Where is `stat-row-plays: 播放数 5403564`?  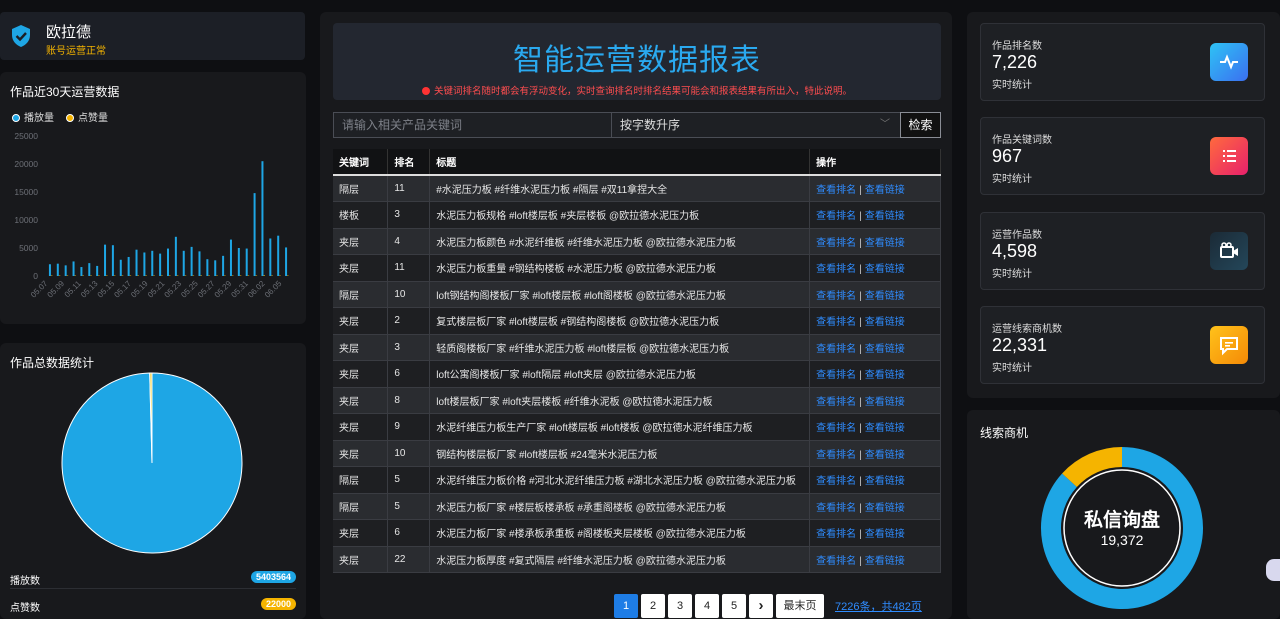 stat-row-plays: 播放数 5403564 is located at coordinates (153, 578).